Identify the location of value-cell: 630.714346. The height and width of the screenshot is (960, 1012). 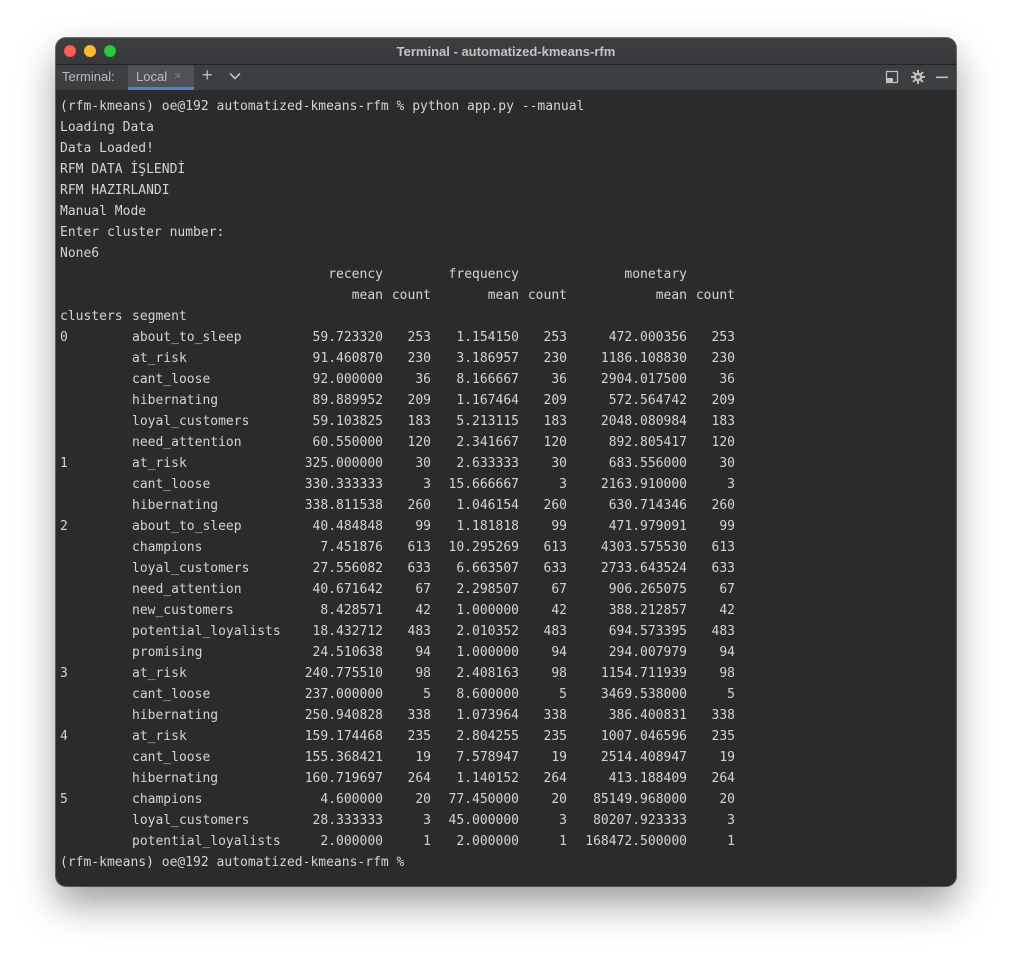
(647, 505).